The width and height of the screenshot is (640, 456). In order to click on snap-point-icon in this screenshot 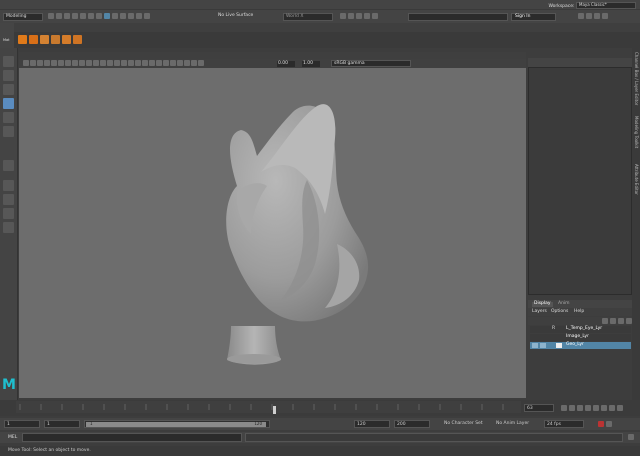, I will do `click(131, 16)`.